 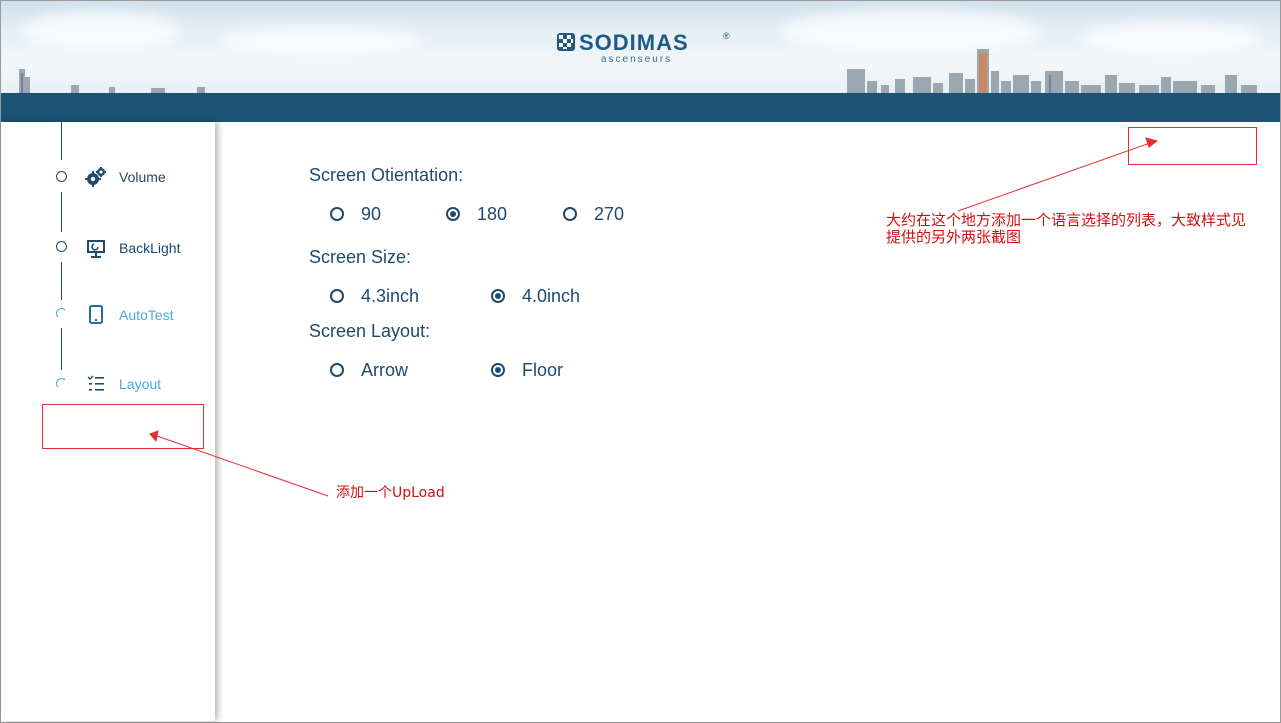 I want to click on brand-name: SODIMAS, so click(x=634, y=42).